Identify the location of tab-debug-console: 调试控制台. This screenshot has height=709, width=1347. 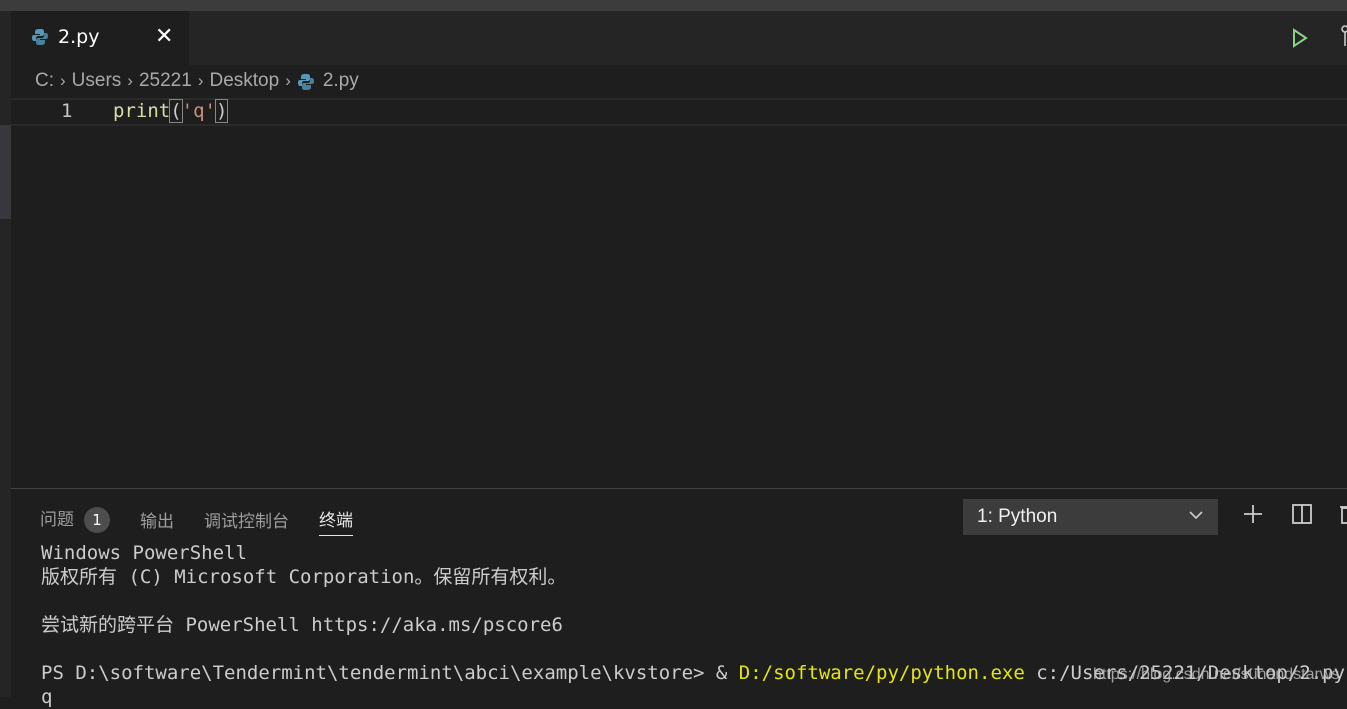
(246, 521).